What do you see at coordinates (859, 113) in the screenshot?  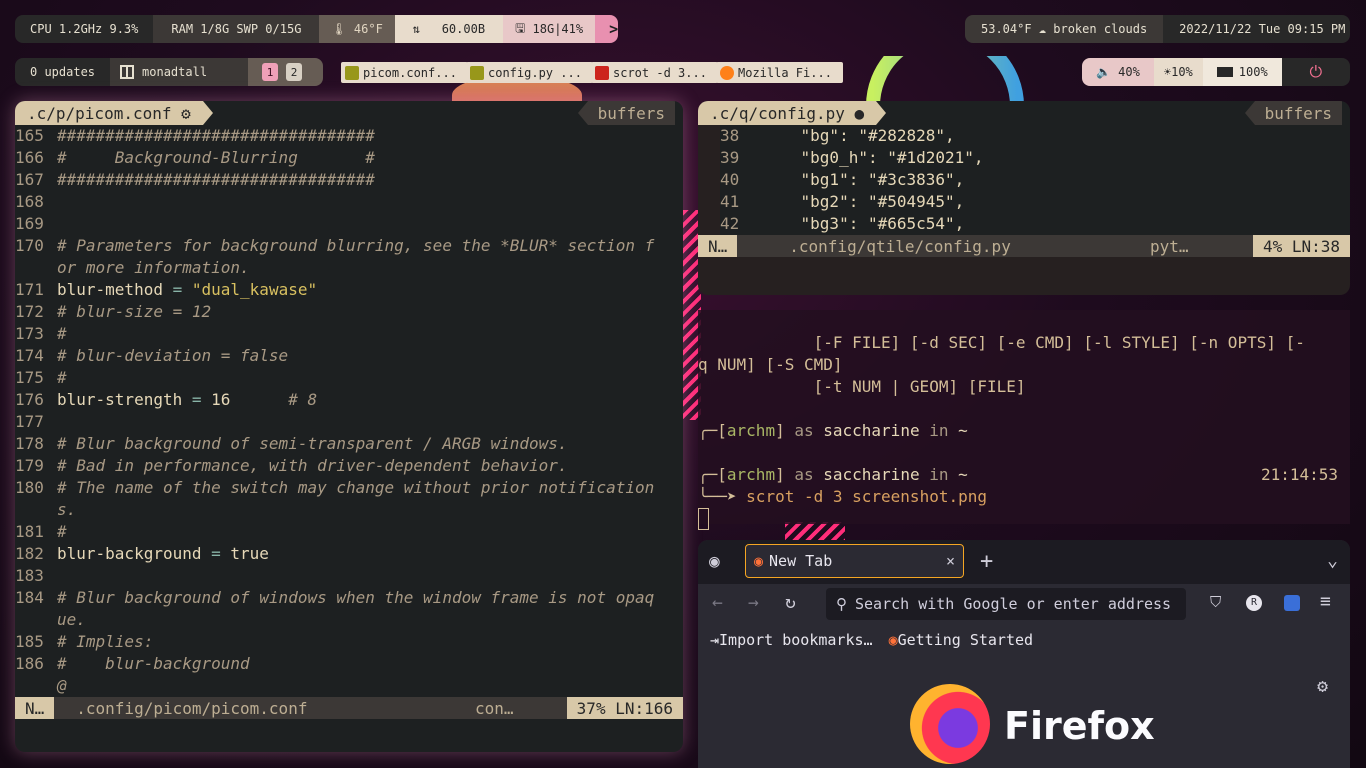 I see `python-icon: ●` at bounding box center [859, 113].